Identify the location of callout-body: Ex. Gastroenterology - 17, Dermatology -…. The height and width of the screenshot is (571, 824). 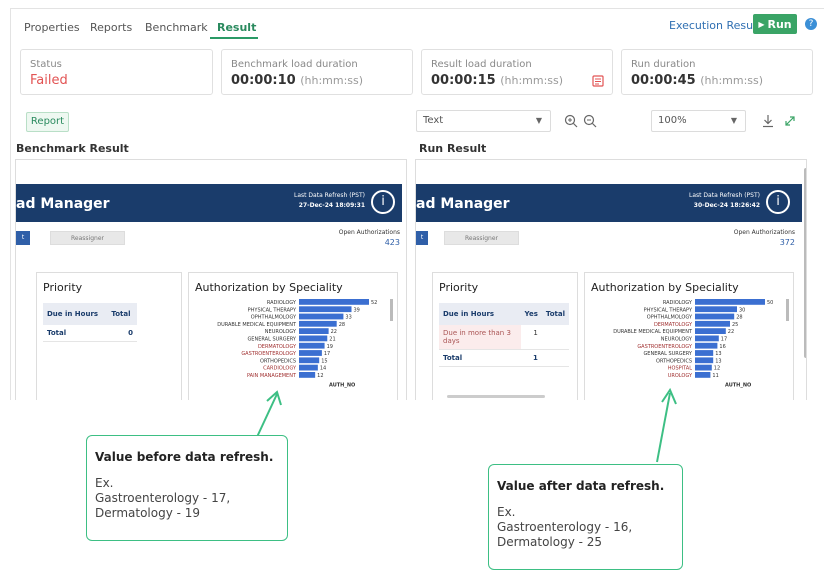
(163, 498).